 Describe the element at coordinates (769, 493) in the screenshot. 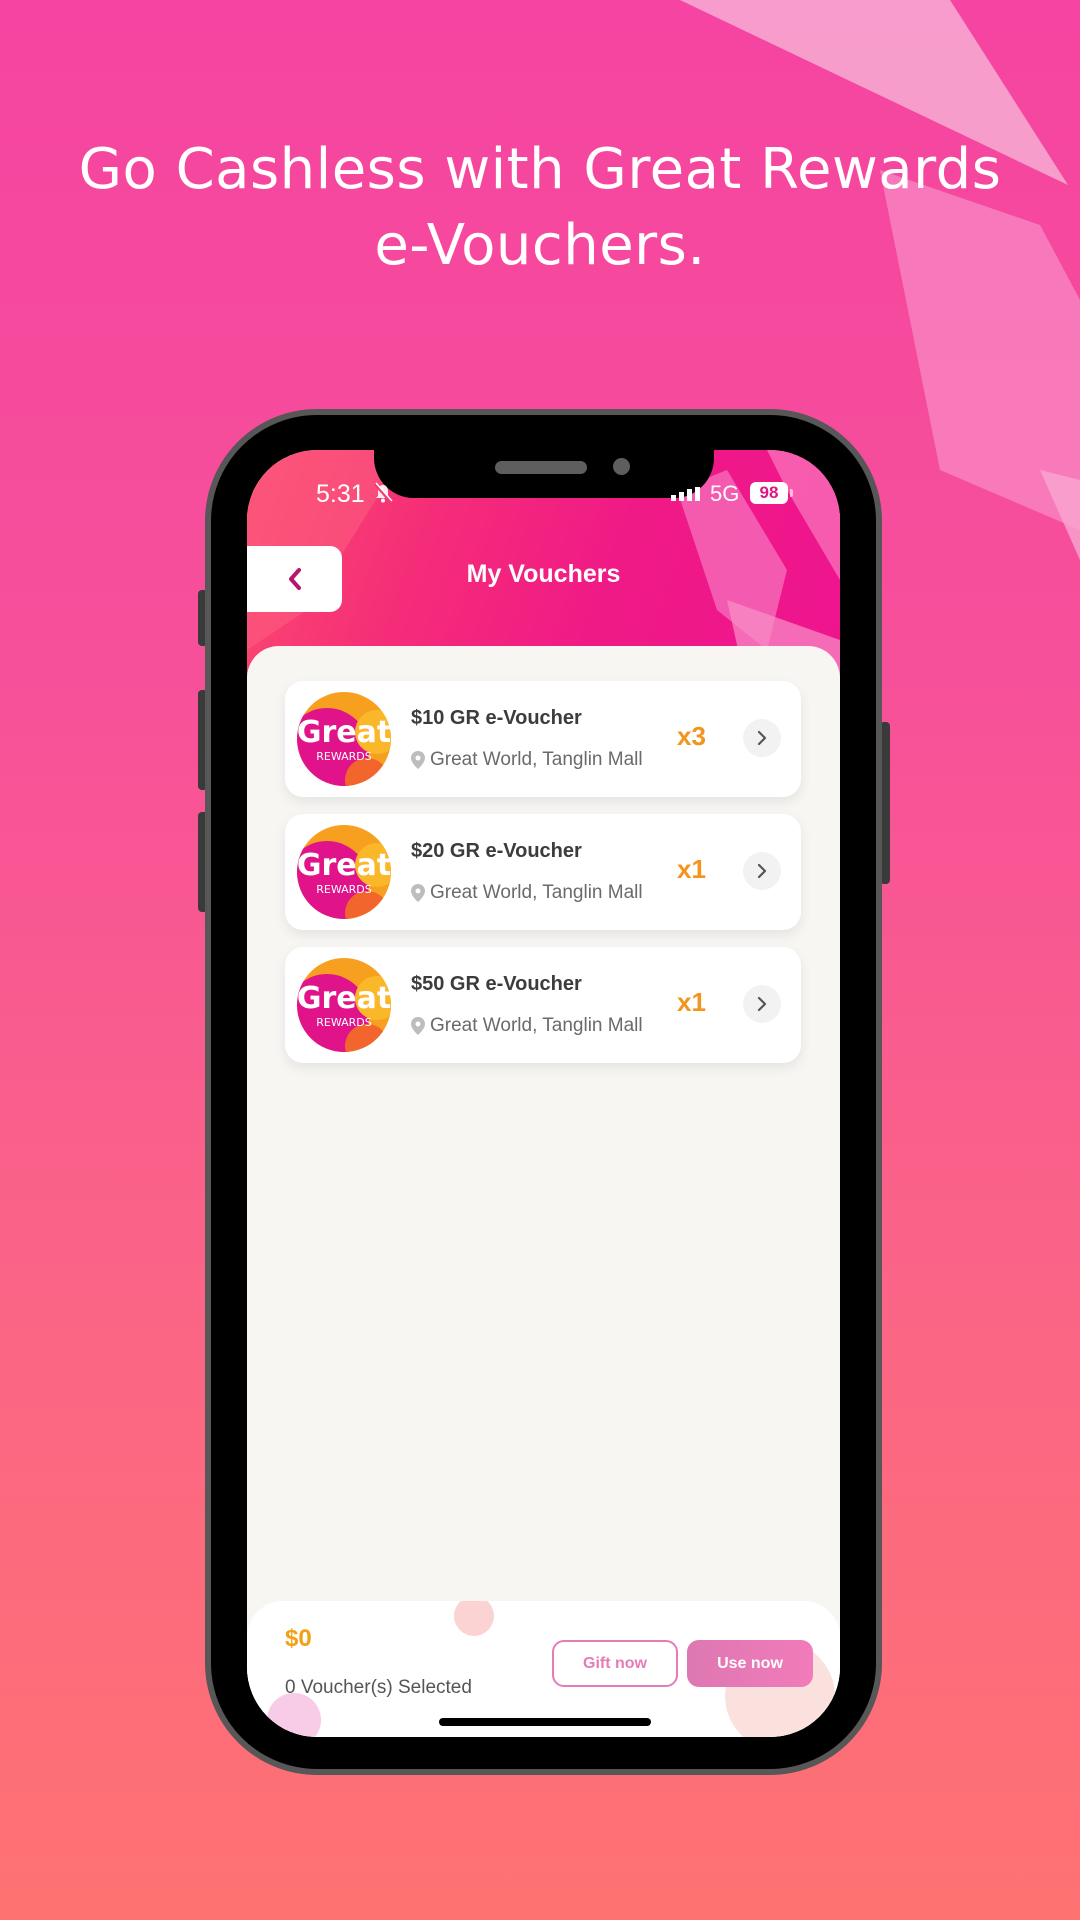

I see `battery-level: 98` at that location.